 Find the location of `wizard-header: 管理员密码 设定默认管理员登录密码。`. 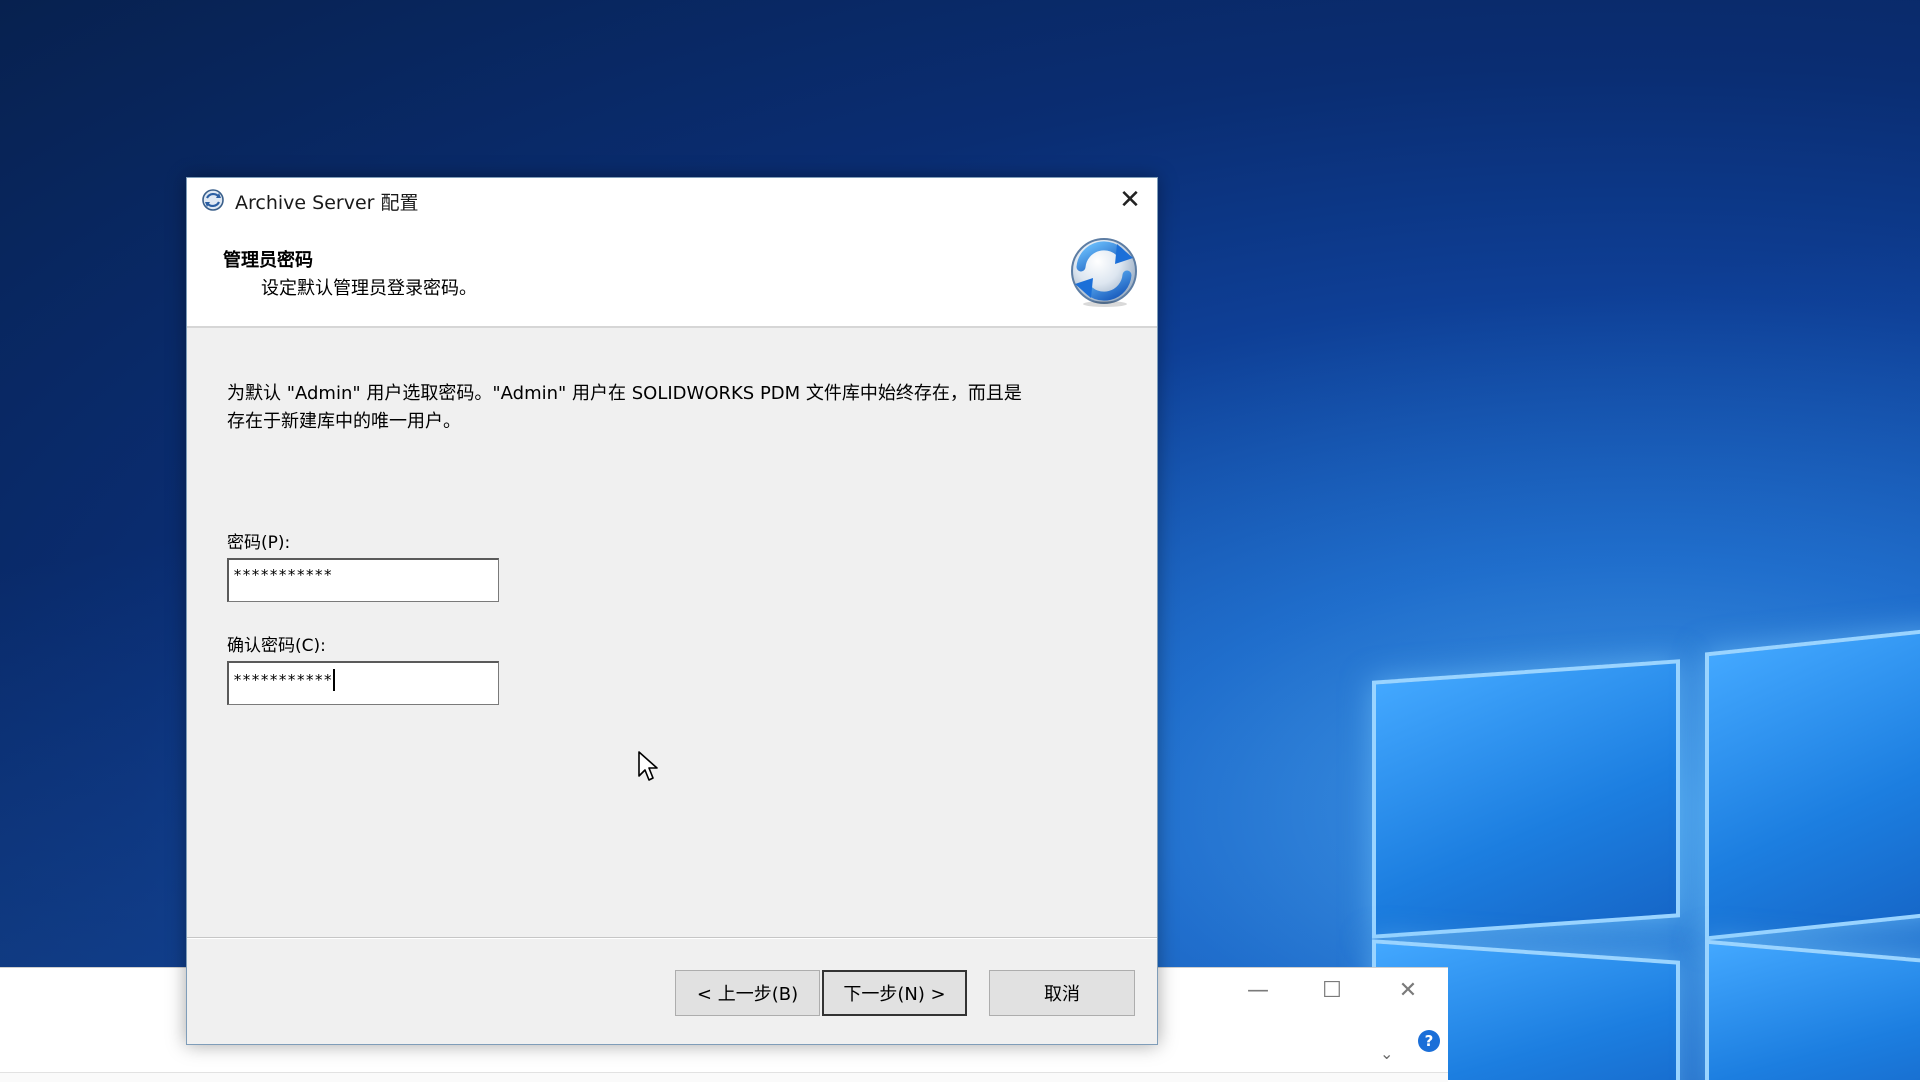

wizard-header: 管理员密码 设定默认管理员登录密码。 is located at coordinates (672, 275).